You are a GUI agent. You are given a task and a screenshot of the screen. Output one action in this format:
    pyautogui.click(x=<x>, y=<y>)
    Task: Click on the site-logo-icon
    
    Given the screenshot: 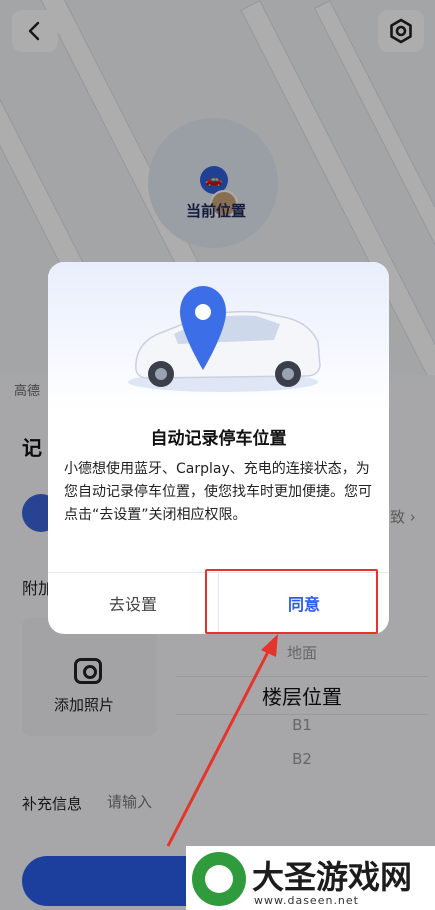 What is the action you would take?
    pyautogui.click(x=219, y=879)
    